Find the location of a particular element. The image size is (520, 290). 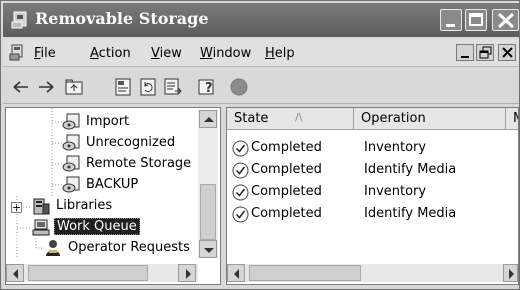

child-minimize-button is located at coordinates (465, 52).